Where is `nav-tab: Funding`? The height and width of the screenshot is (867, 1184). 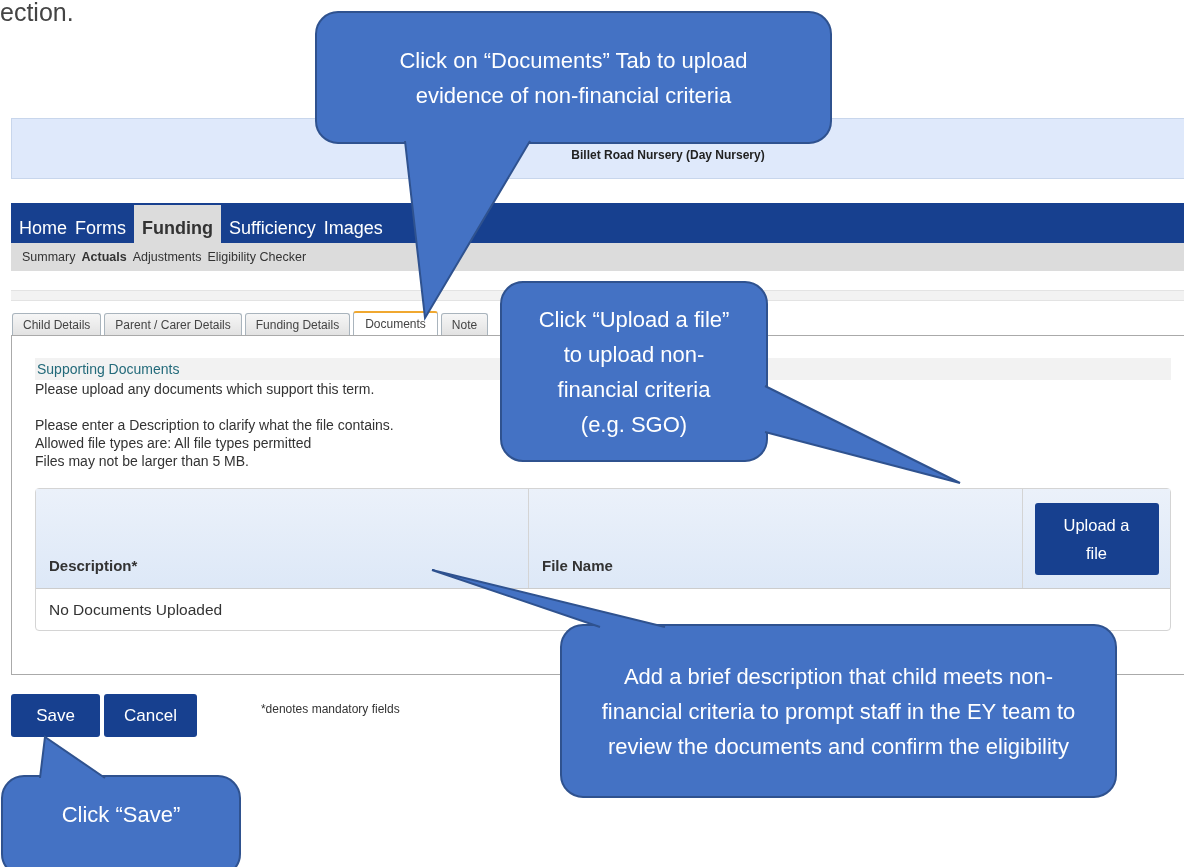 nav-tab: Funding is located at coordinates (177, 224).